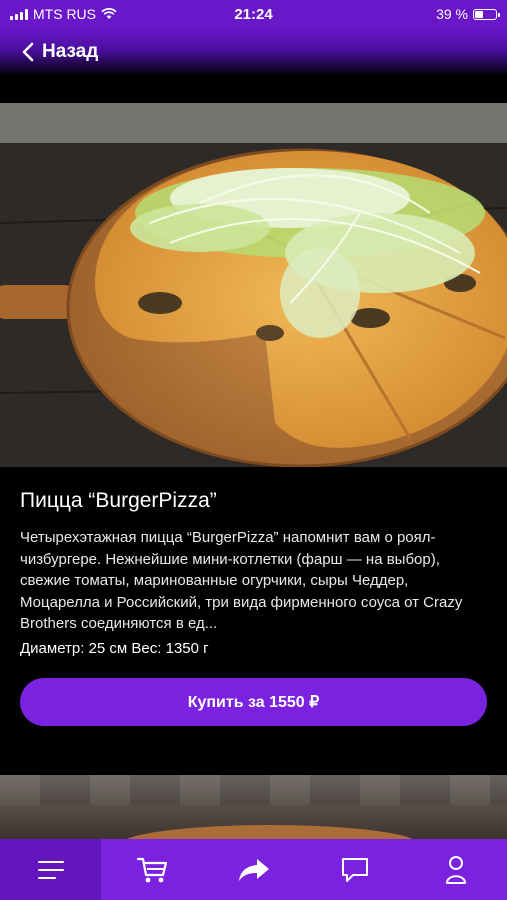 This screenshot has width=507, height=900. Describe the element at coordinates (28, 52) in the screenshot. I see `chevron-left-icon` at that location.